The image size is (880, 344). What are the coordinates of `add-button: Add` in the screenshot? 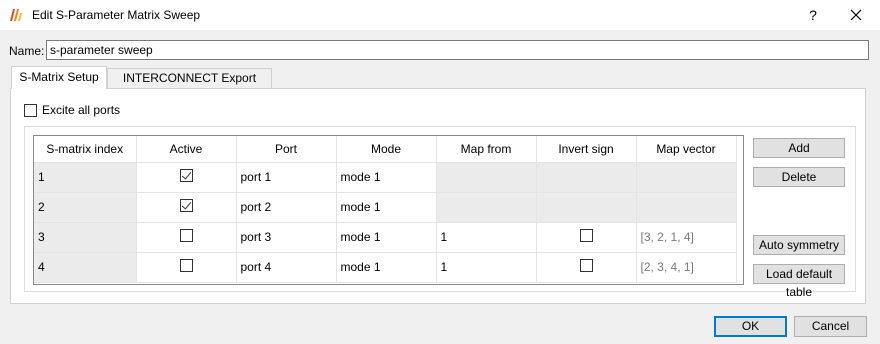 It's located at (799, 148).